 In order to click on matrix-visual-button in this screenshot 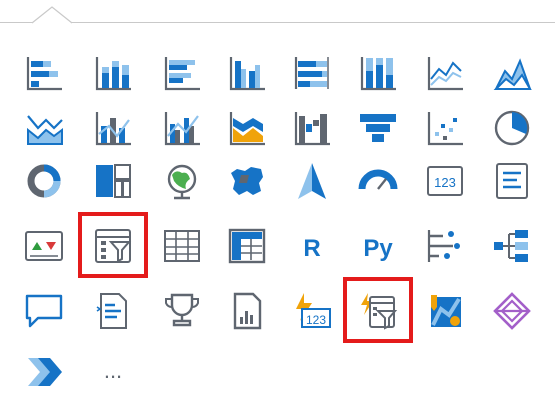, I will do `click(247, 246)`.